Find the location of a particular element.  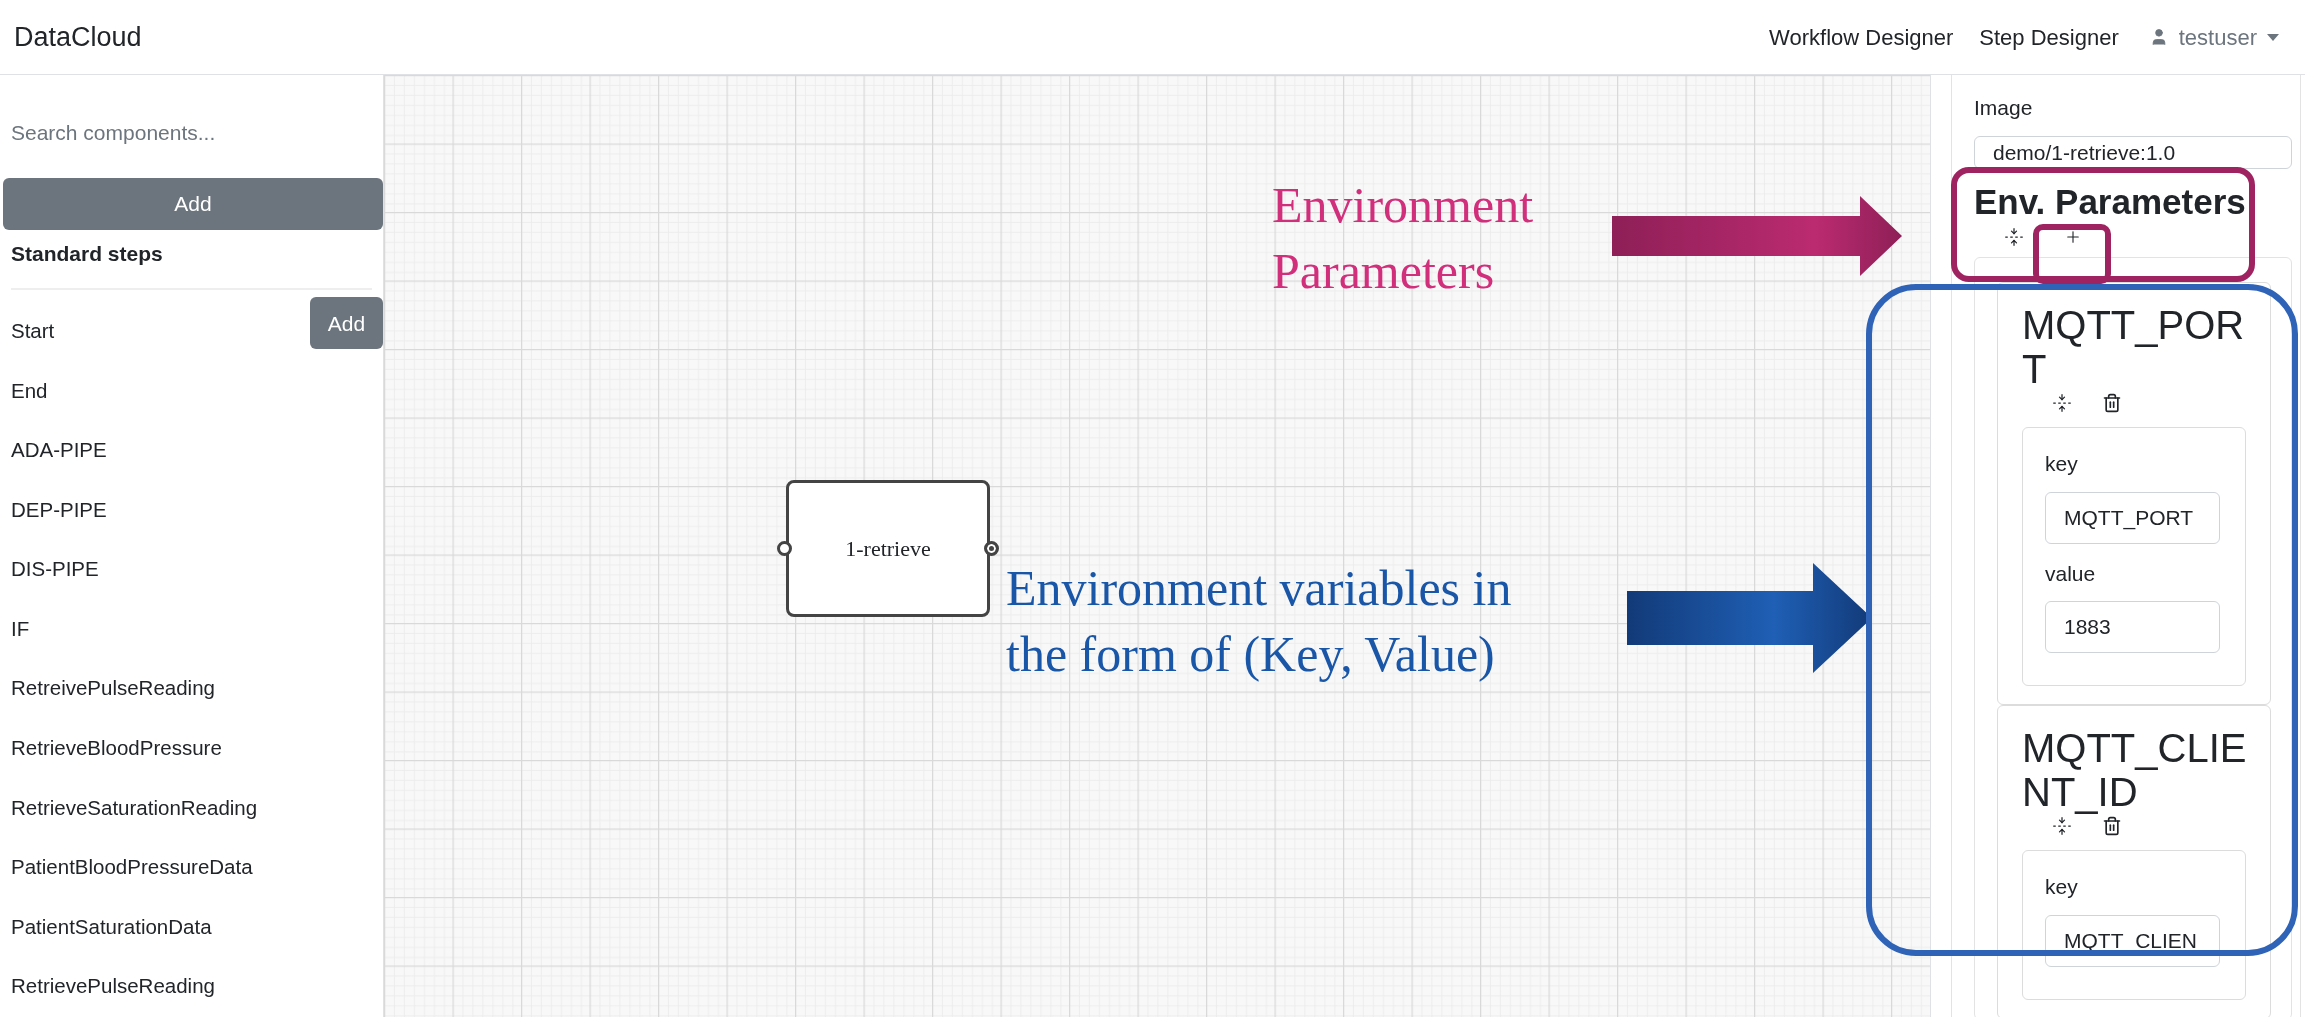

step-item: RetrieveBloodPressure is located at coordinates (116, 748).